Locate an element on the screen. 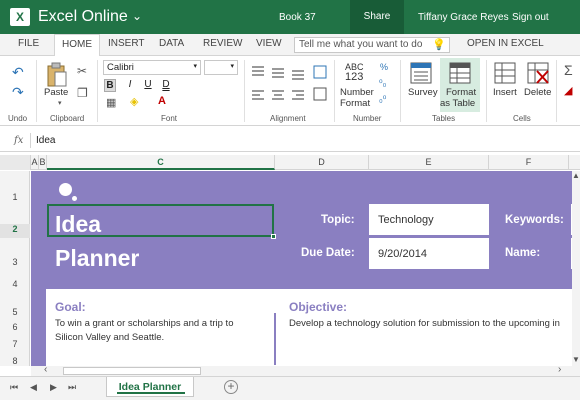 The width and height of the screenshot is (580, 400). underline-button: U is located at coordinates (148, 84).